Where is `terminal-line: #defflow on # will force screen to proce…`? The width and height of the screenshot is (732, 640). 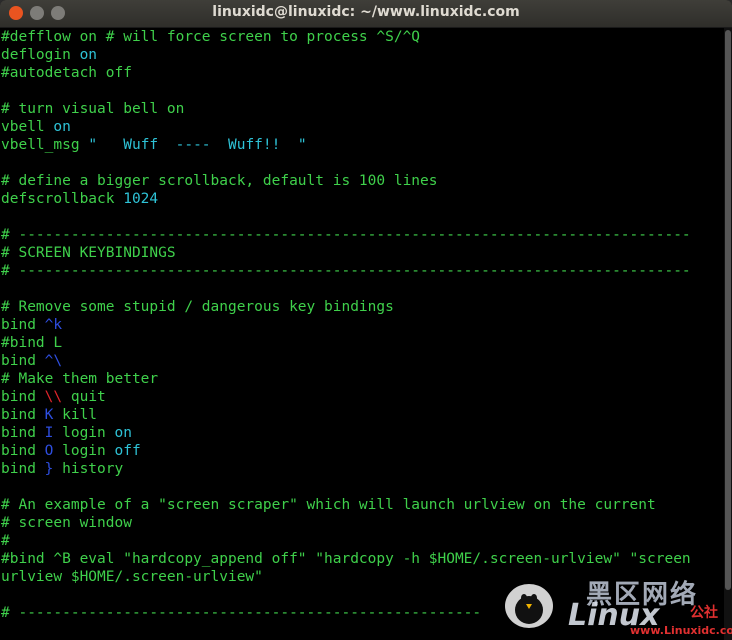
terminal-line: #defflow on # will force screen to proce… is located at coordinates (361, 37).